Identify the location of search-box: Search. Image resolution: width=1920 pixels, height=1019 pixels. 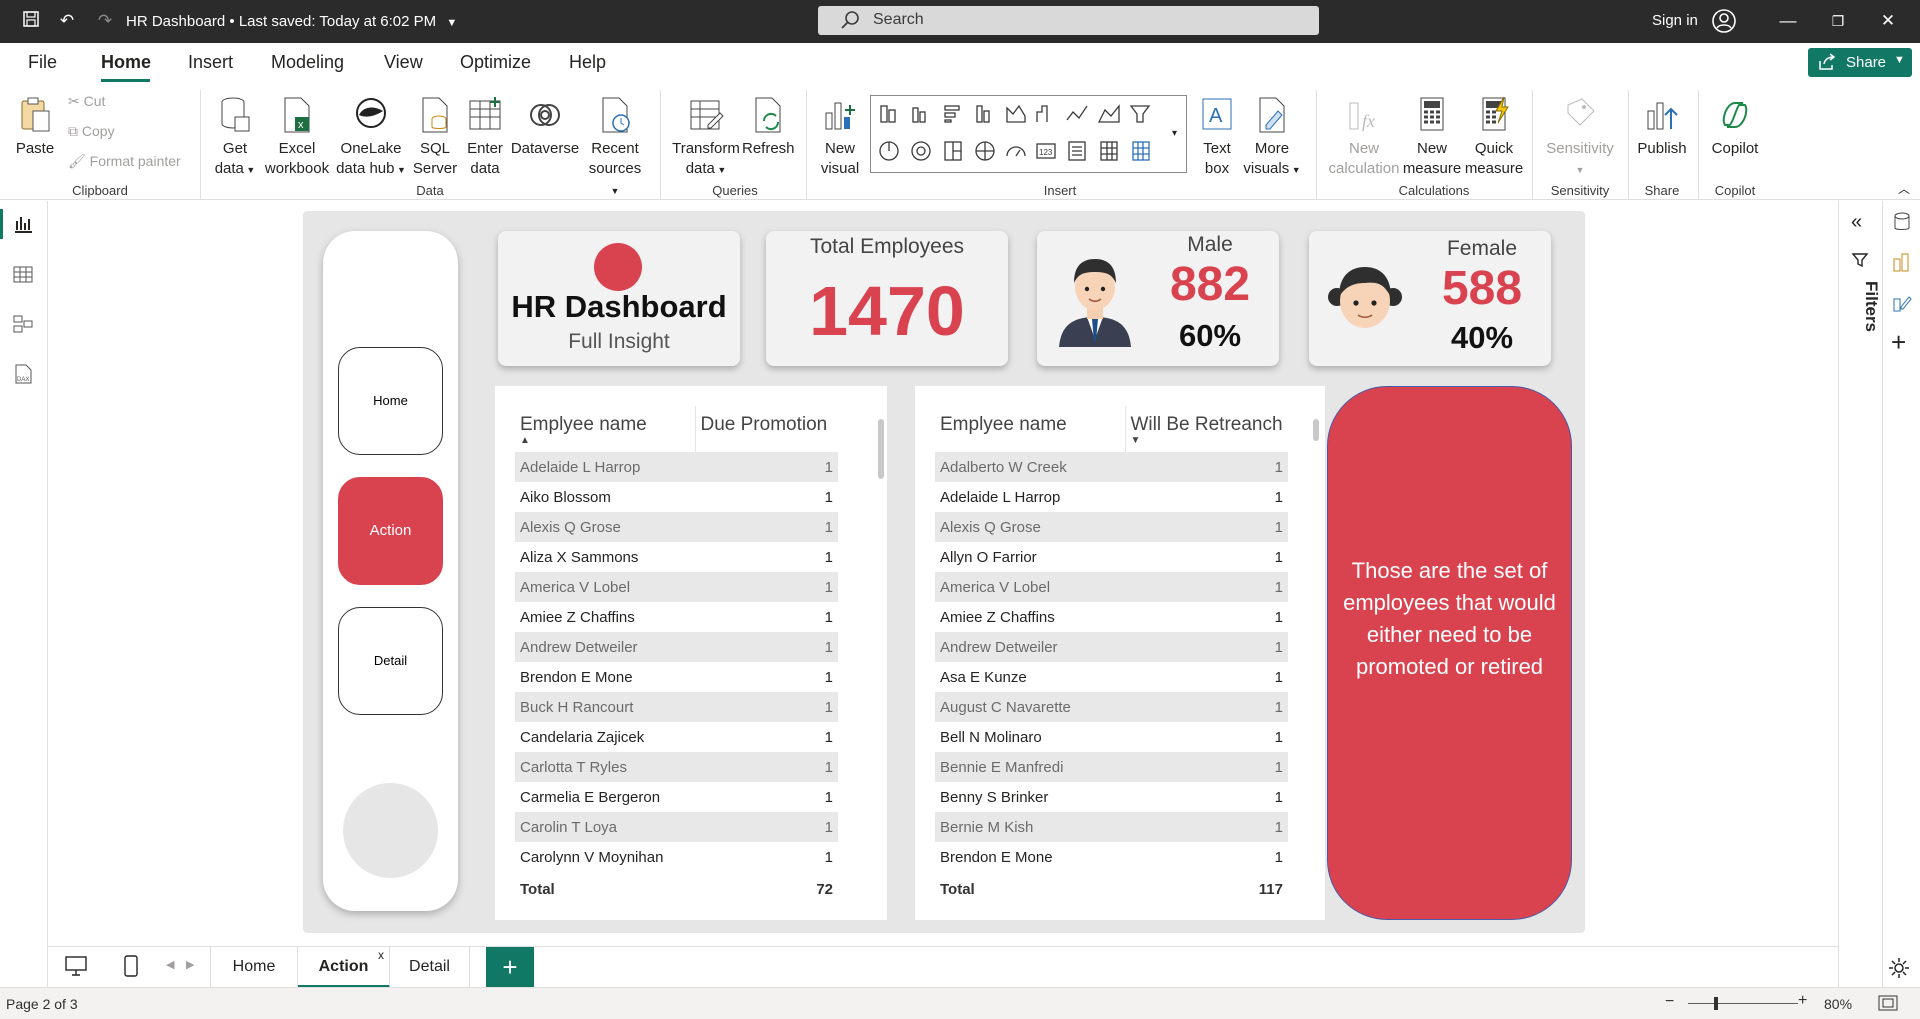
(1068, 20).